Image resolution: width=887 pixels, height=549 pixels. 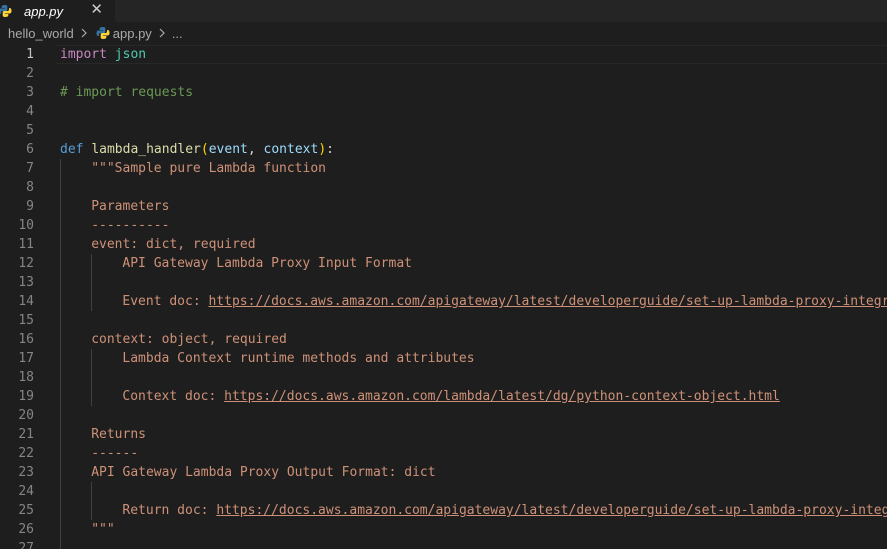 What do you see at coordinates (118, 434) in the screenshot?
I see `code-text: Returns` at bounding box center [118, 434].